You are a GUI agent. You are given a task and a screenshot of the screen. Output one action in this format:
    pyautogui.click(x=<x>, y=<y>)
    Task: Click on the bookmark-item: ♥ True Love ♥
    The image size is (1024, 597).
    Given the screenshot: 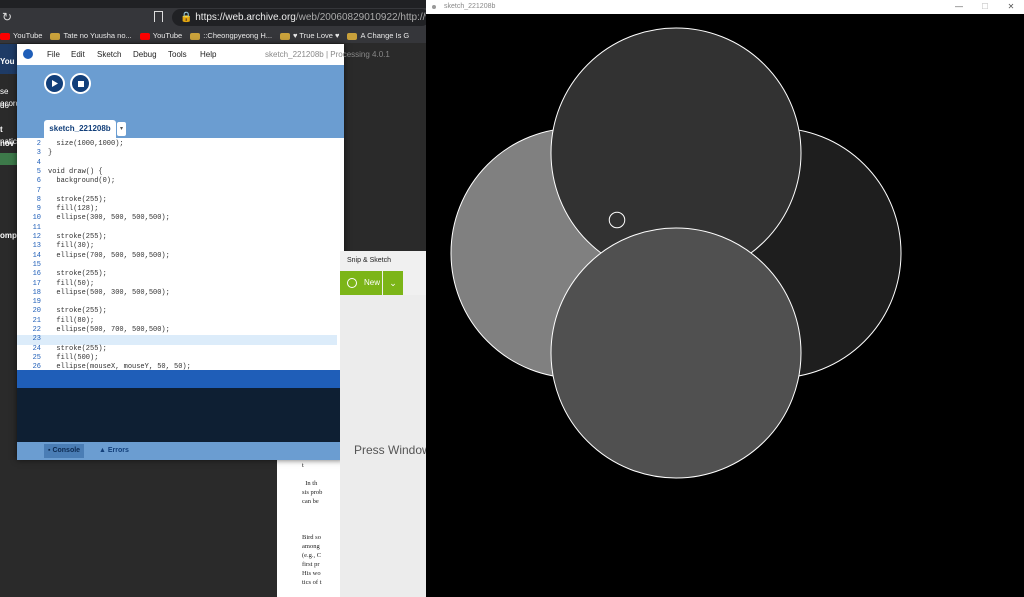 What is the action you would take?
    pyautogui.click(x=309, y=36)
    